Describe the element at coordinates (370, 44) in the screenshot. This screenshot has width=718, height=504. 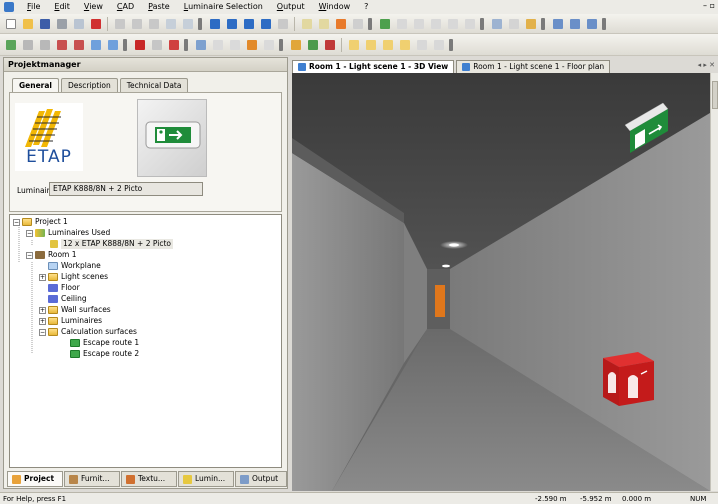
I see `surface-2-icon` at that location.